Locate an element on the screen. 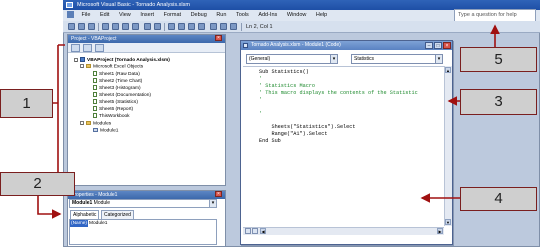 The width and height of the screenshot is (540, 247). callout-1: 1 is located at coordinates (26, 103).